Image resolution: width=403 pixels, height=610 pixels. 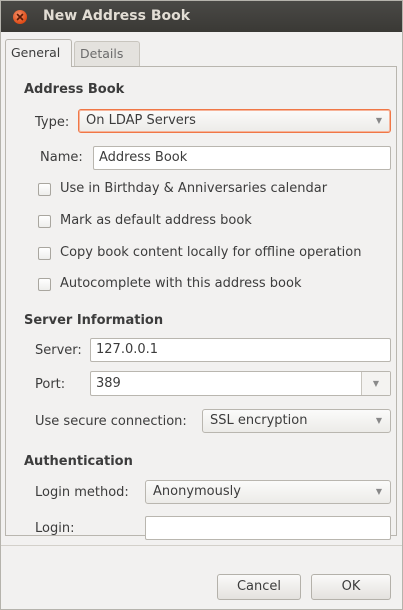 I want to click on login-field, so click(x=268, y=528).